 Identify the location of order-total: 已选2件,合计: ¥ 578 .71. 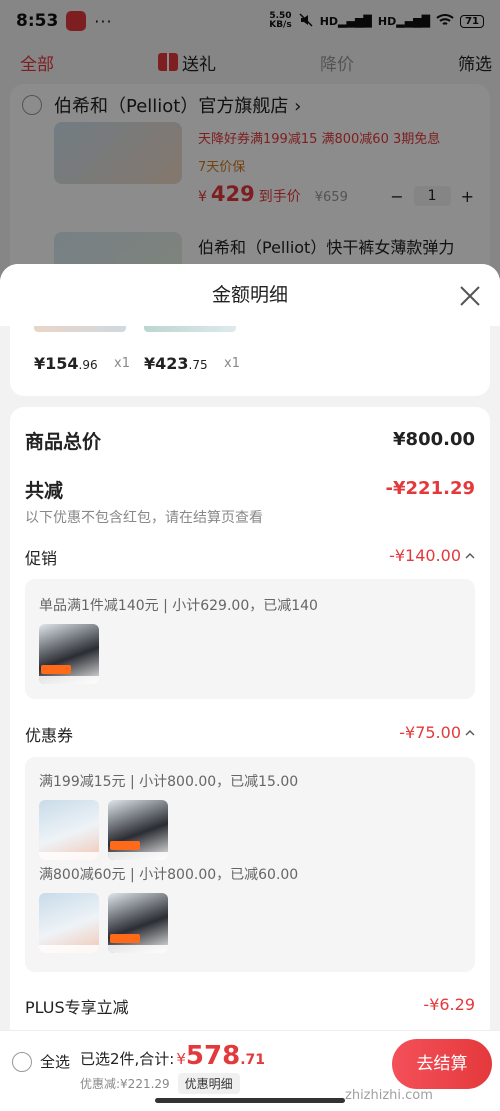
(173, 1056).